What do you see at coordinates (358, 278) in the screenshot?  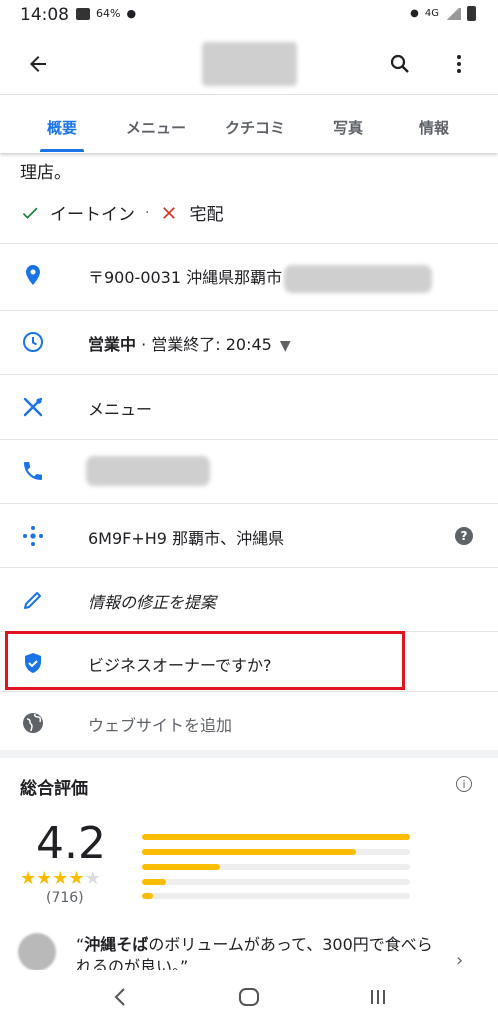 I see `address-redacted` at bounding box center [358, 278].